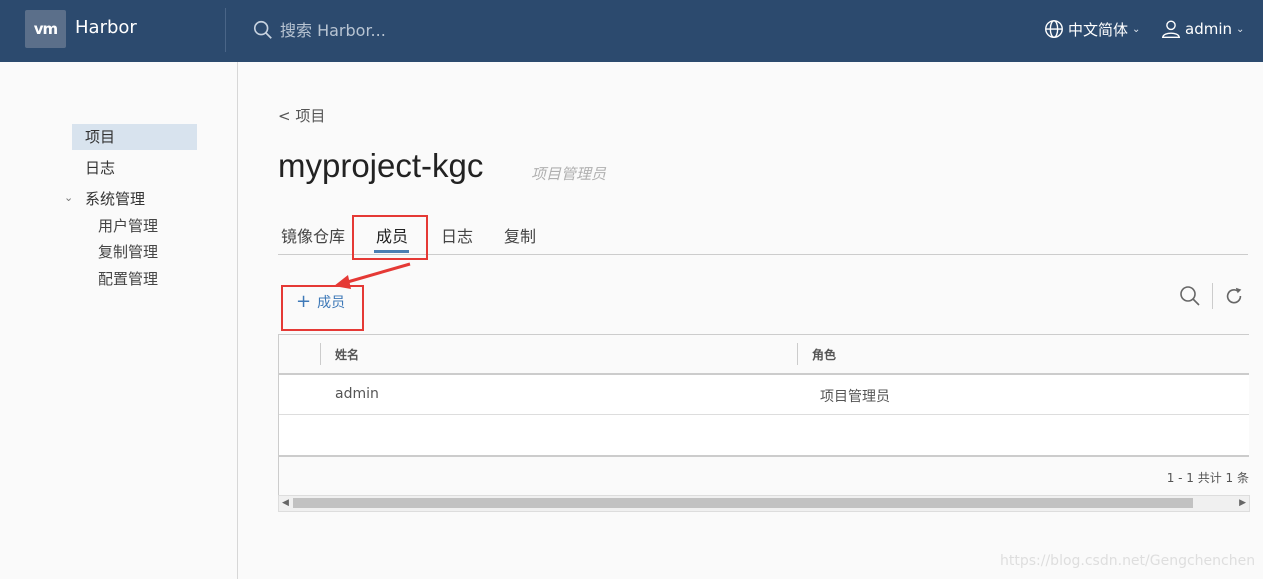  Describe the element at coordinates (1054, 29) in the screenshot. I see `globe-icon` at that location.